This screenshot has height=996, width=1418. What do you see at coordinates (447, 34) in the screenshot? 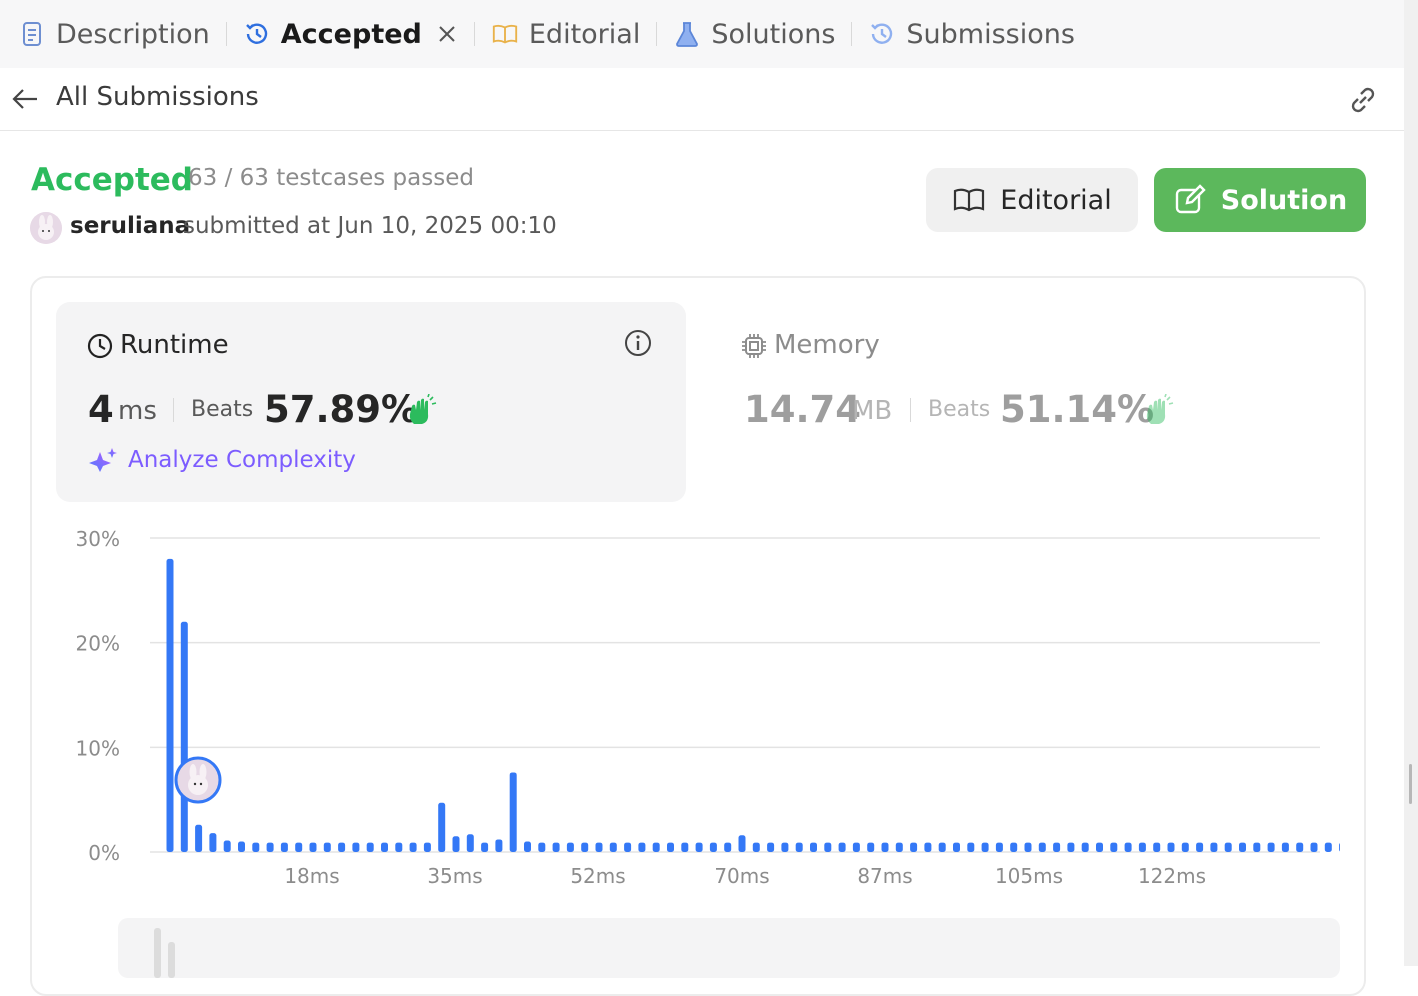
I see `close-icon` at bounding box center [447, 34].